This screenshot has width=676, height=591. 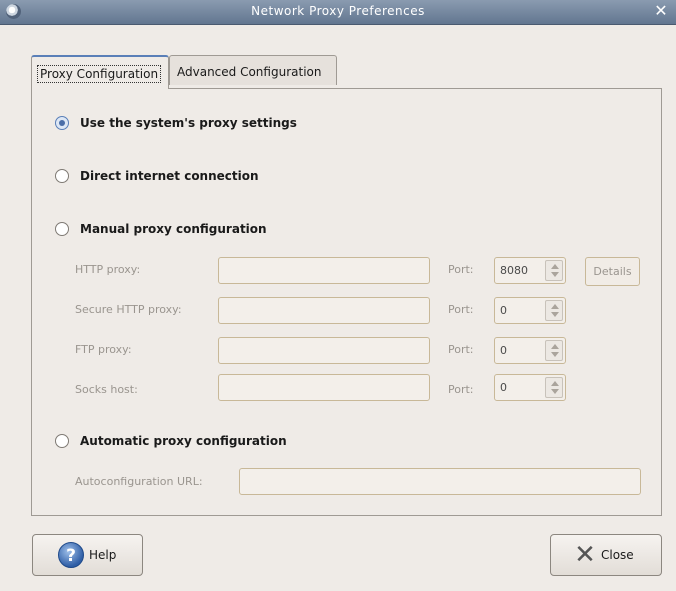 What do you see at coordinates (461, 309) in the screenshot?
I see `secure-port-label: Port:` at bounding box center [461, 309].